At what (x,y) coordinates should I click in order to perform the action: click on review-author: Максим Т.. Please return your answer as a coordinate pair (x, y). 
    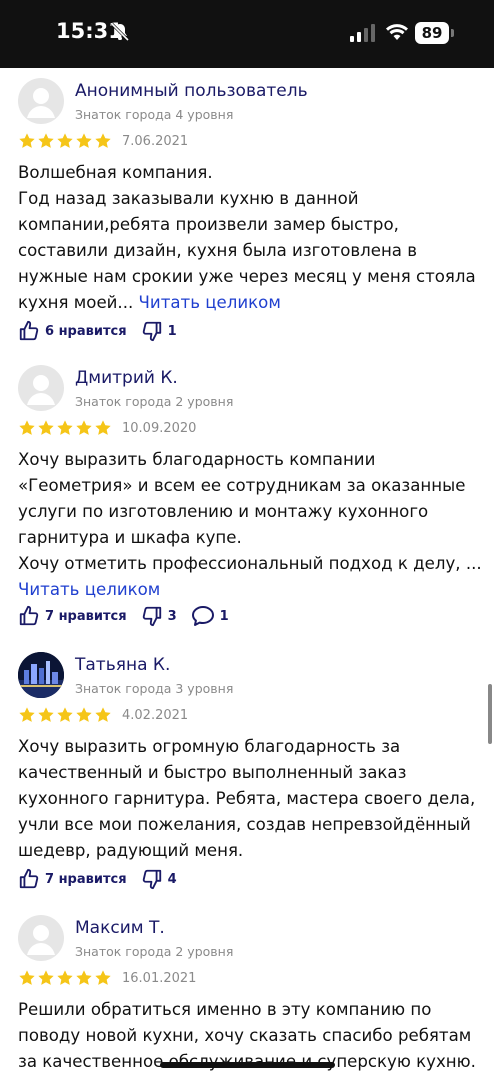
    Looking at the image, I should click on (120, 928).